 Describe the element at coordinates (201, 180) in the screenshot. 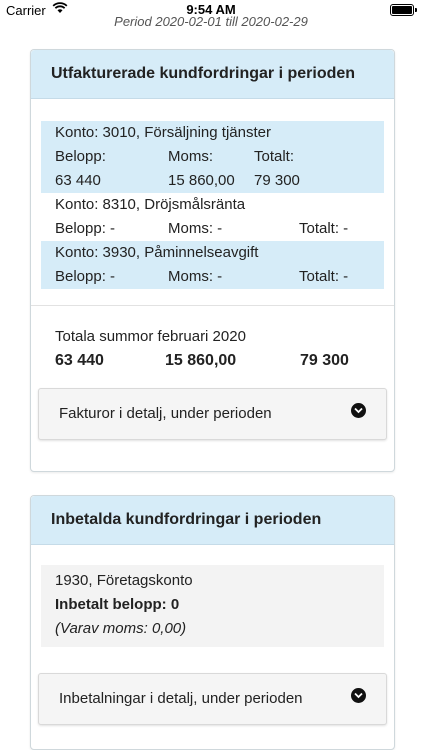

I see `moms-value: 15 860,00` at that location.